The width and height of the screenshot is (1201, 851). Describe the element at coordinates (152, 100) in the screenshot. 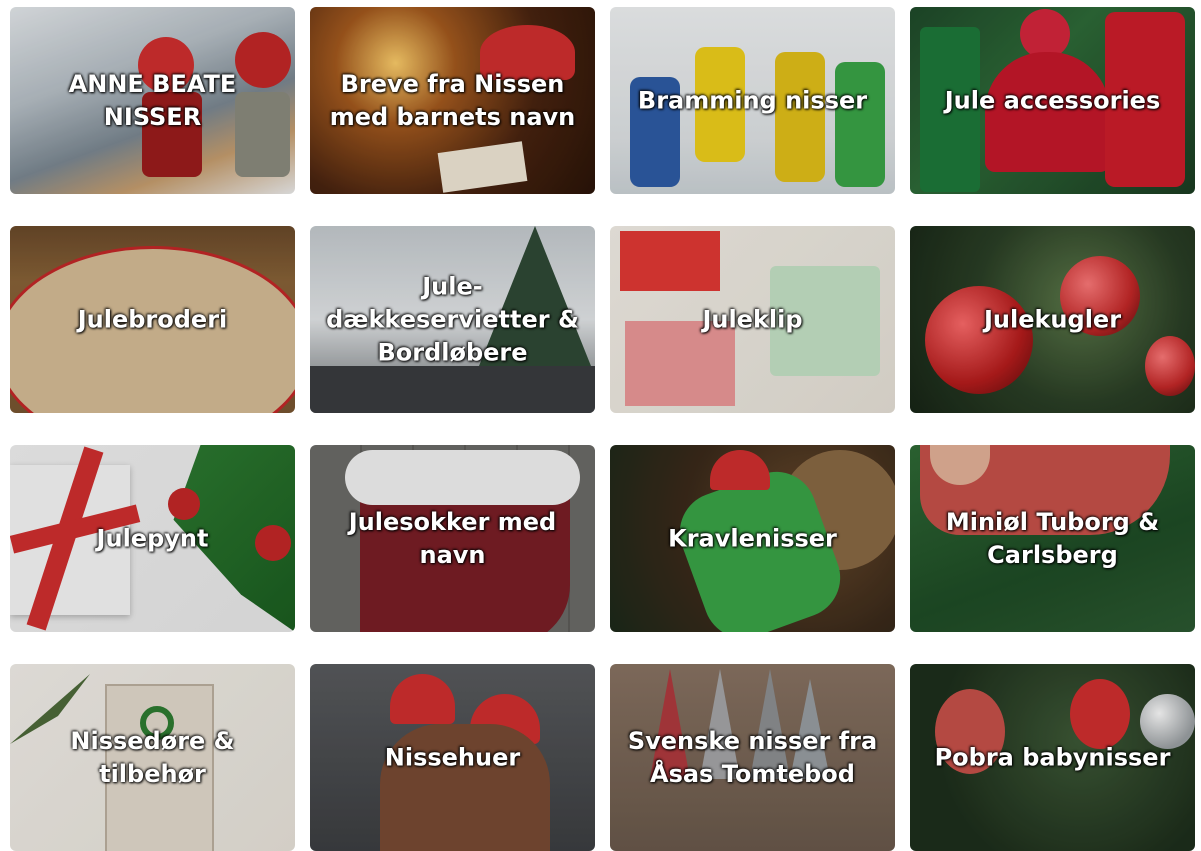

I see `category-tile-anne-beate-nisser: ANNE BEATE NISSER` at that location.